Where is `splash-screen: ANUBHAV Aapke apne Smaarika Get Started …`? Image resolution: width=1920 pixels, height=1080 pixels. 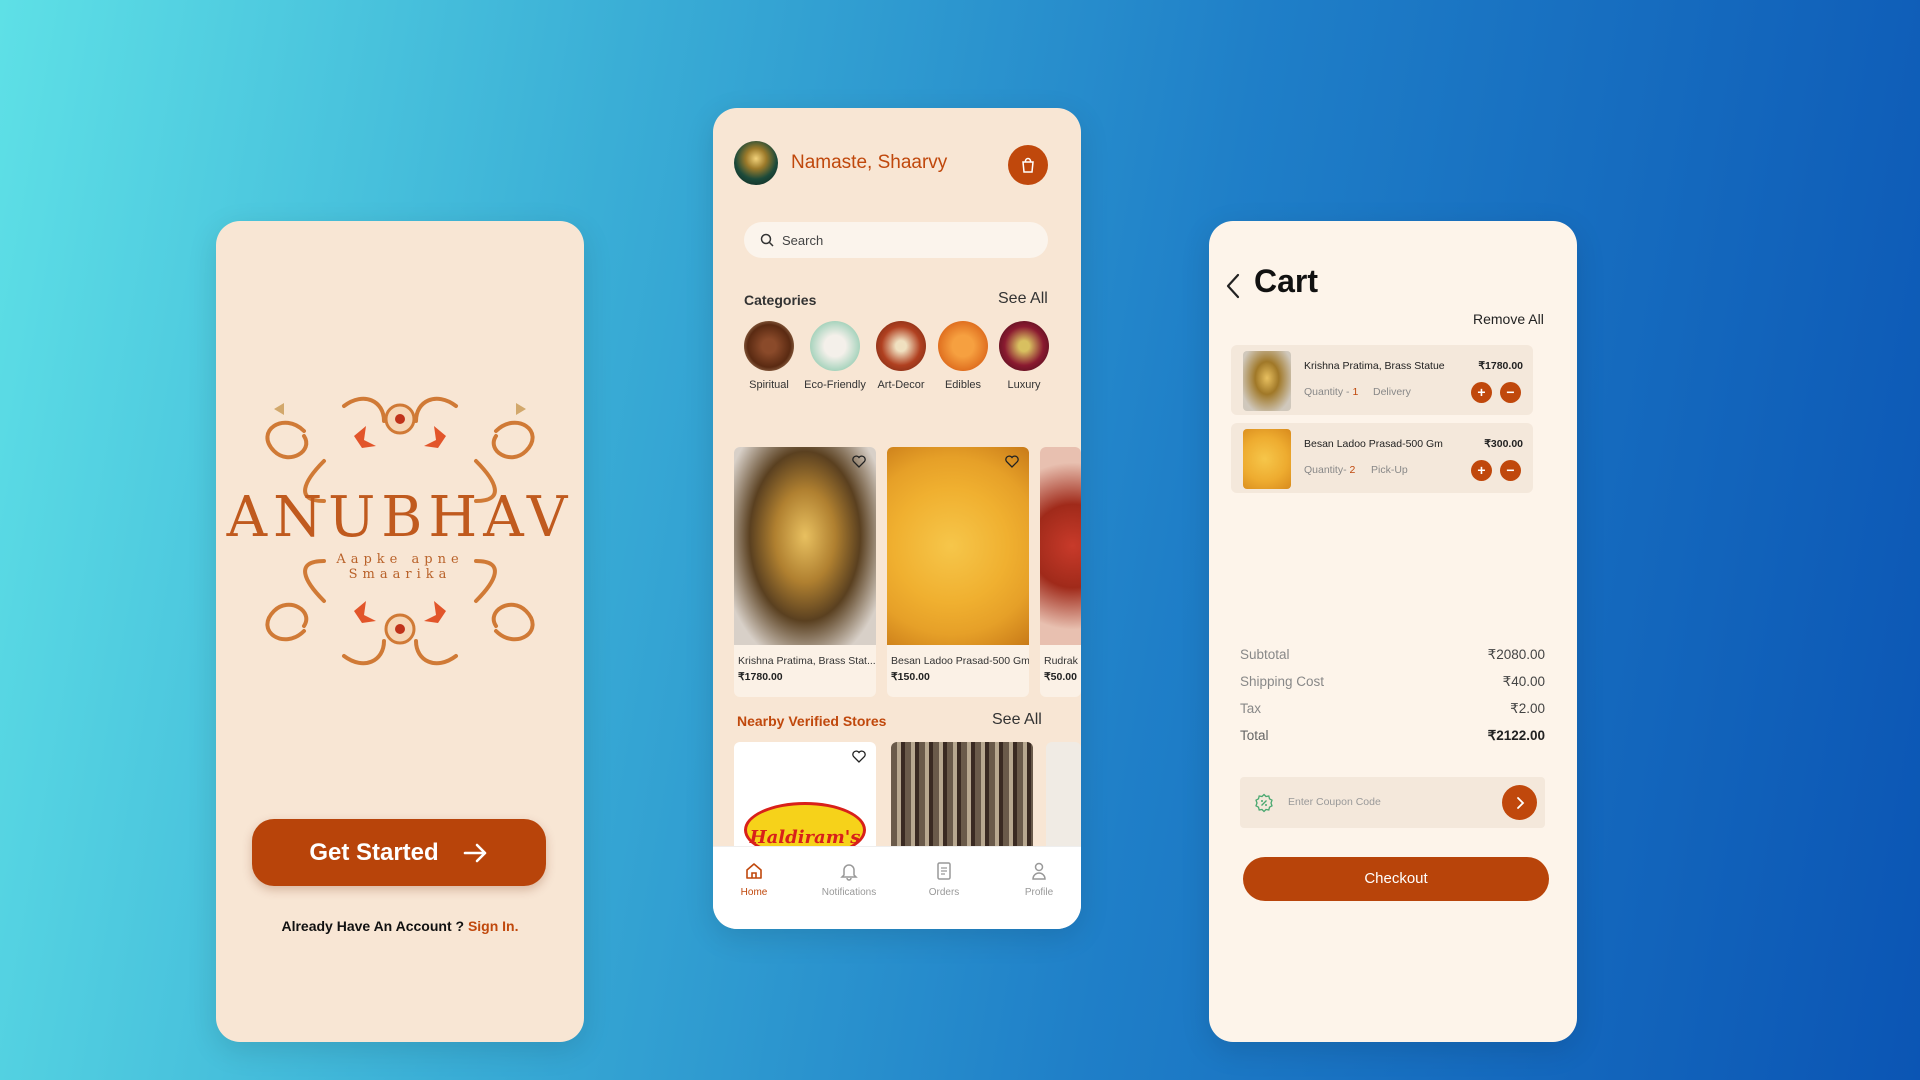 splash-screen: ANUBHAV Aapke apne Smaarika Get Started … is located at coordinates (400, 631).